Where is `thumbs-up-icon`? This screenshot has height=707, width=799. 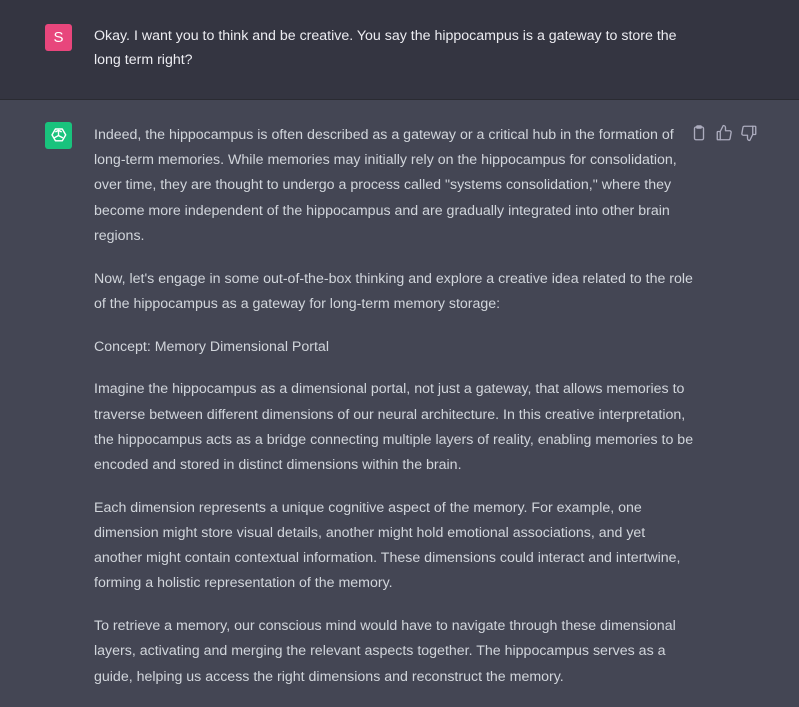
thumbs-up-icon is located at coordinates (724, 132).